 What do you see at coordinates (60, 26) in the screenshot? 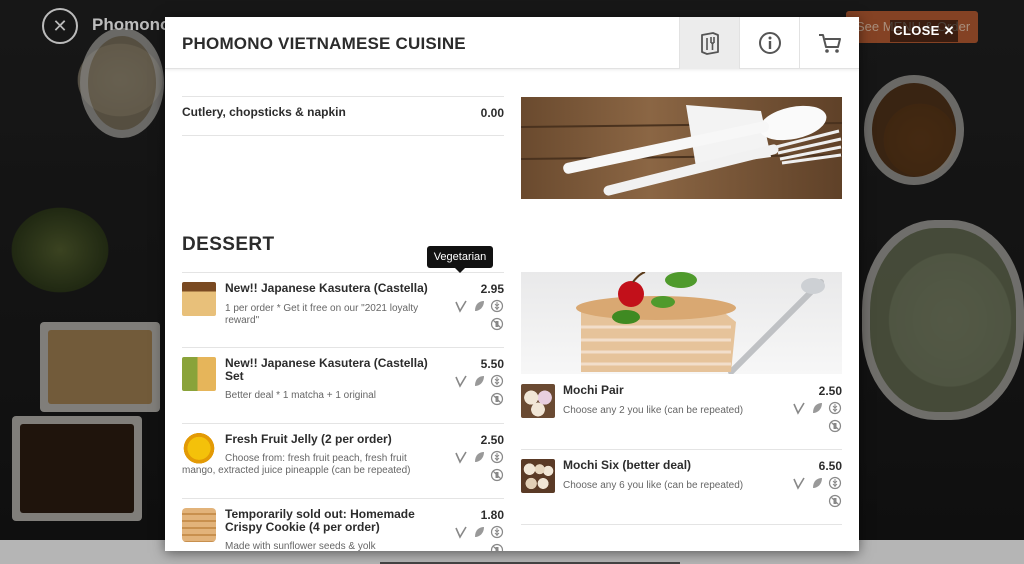
I see `logo-icon: ✕` at bounding box center [60, 26].